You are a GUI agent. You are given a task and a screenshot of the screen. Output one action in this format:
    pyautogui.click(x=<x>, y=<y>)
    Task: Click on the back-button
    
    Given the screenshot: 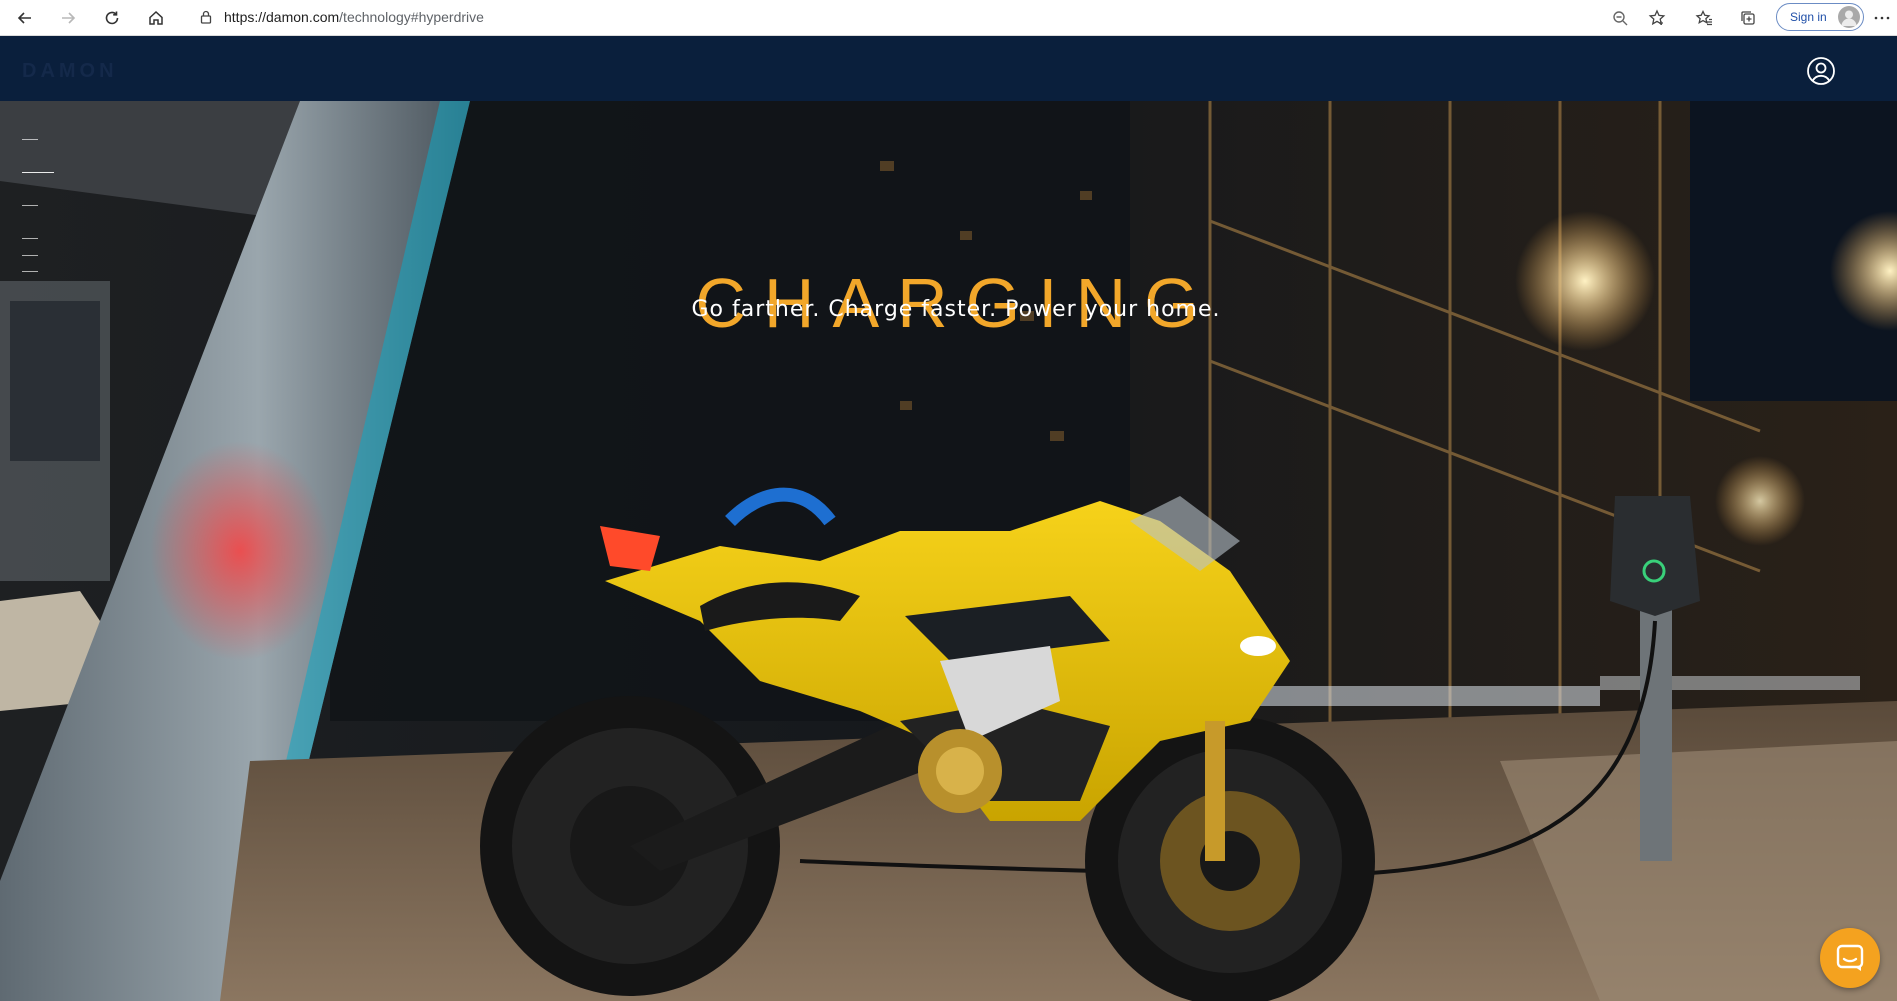 What is the action you would take?
    pyautogui.click(x=25, y=18)
    